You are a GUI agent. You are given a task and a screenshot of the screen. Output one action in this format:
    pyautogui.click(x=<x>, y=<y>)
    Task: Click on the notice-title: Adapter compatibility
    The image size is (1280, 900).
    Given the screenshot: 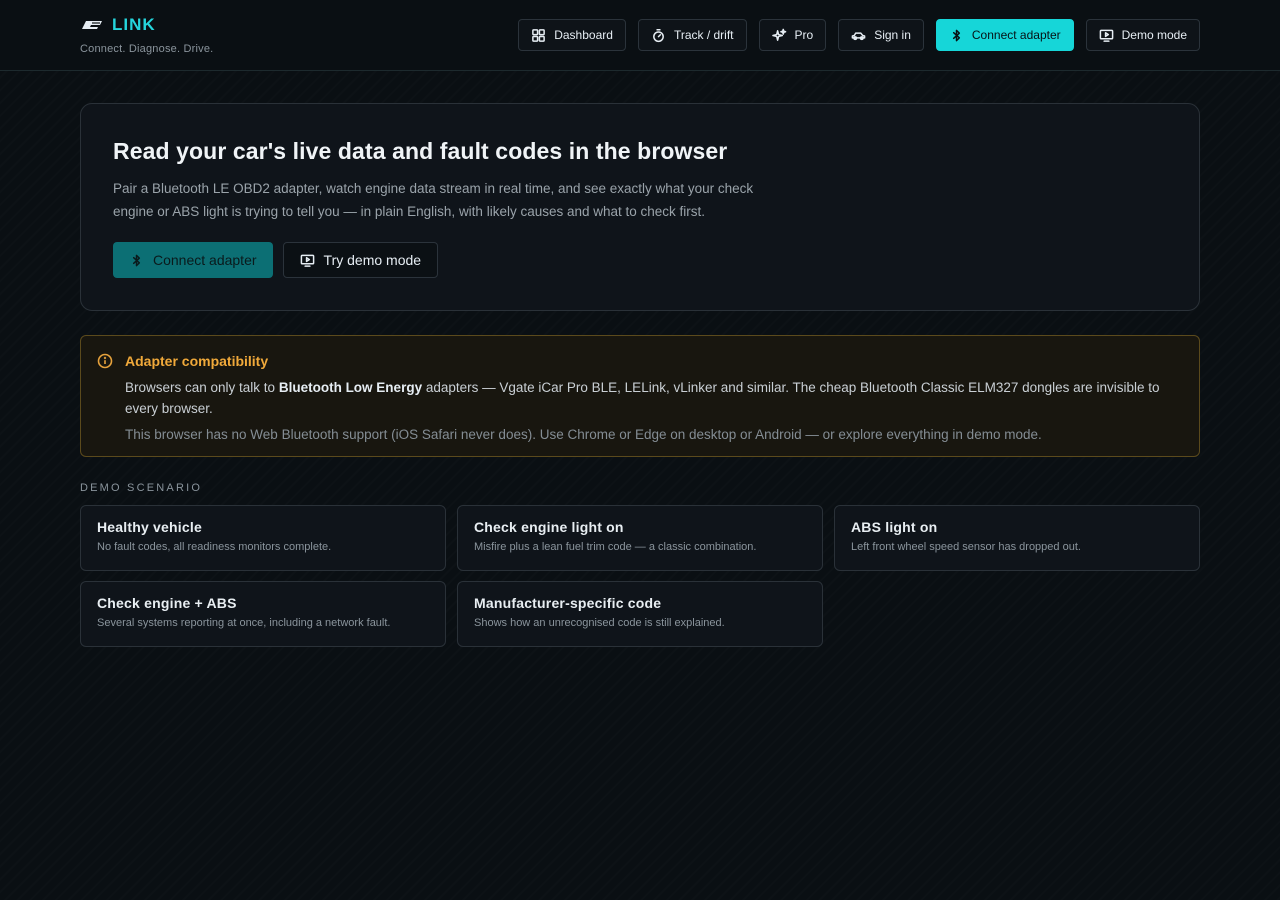 What is the action you would take?
    pyautogui.click(x=197, y=361)
    